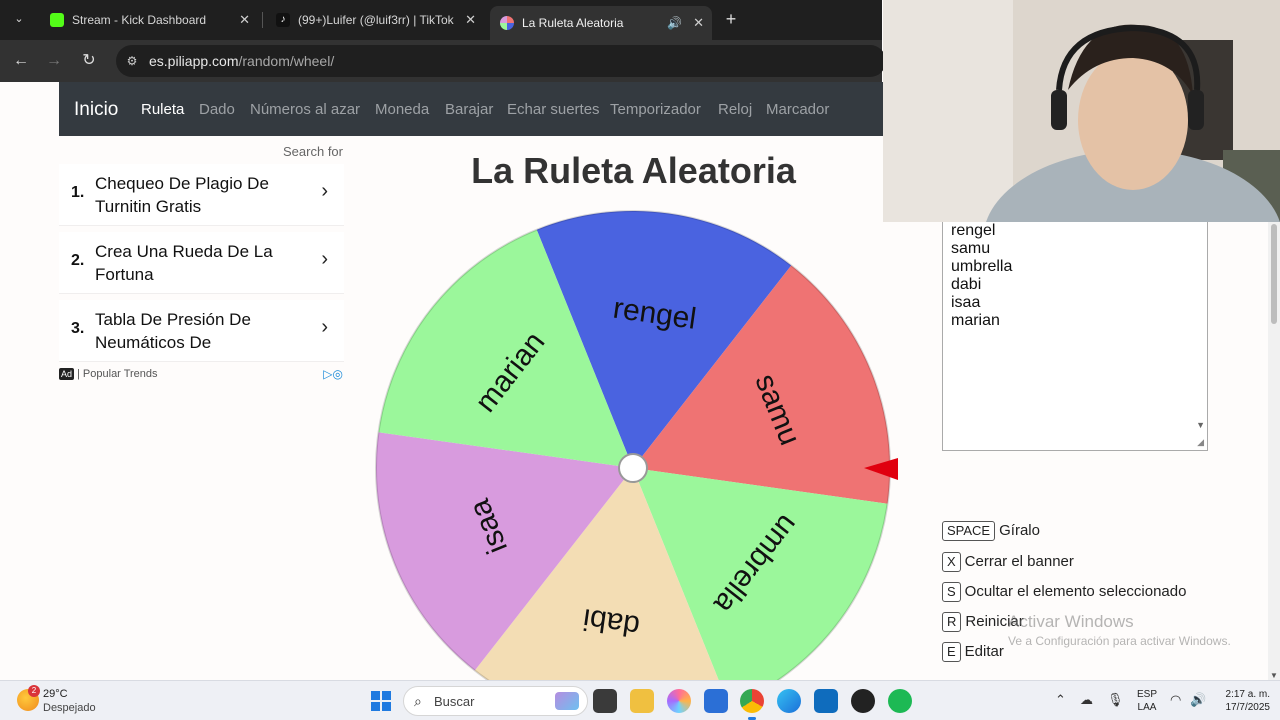 This screenshot has width=1280, height=720. Describe the element at coordinates (96, 110) in the screenshot. I see `nav-brand-inicio: Inicio` at that location.